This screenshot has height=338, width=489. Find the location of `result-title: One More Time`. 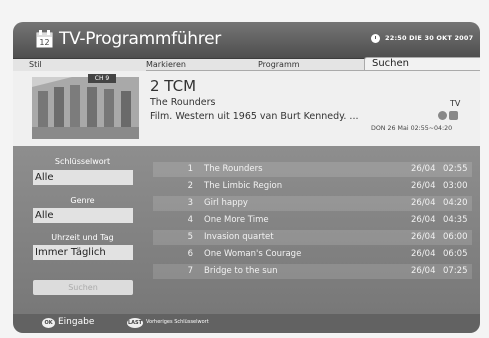

result-title: One More Time is located at coordinates (236, 220).